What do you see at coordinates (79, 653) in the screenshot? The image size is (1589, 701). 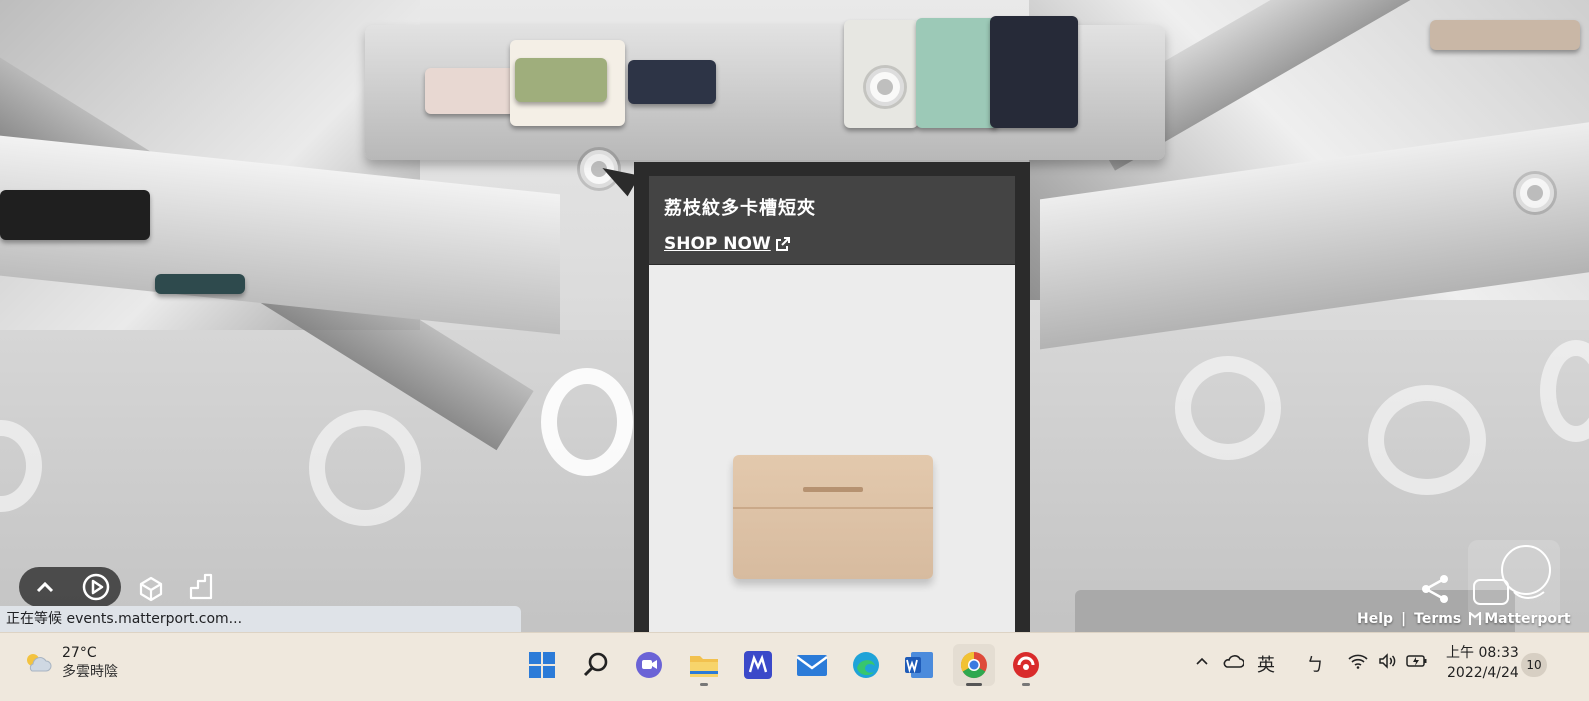 I see `weather-temp: 27°C` at bounding box center [79, 653].